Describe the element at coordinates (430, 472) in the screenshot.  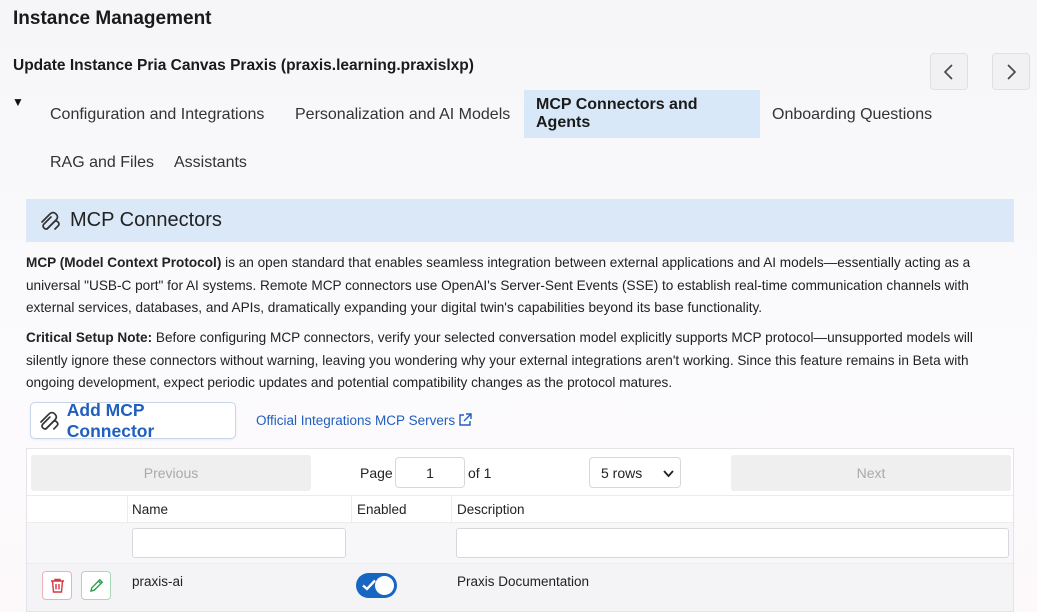
I see `page-number-input` at that location.